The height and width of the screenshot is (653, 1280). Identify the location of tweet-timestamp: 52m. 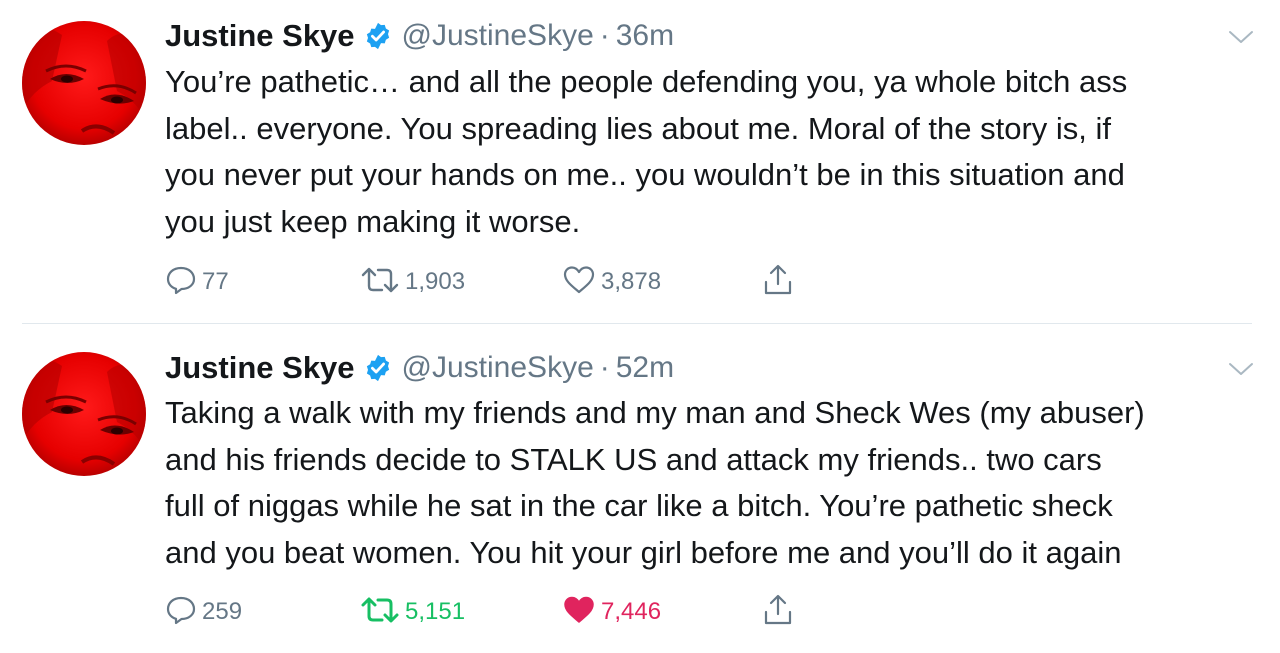
(645, 368).